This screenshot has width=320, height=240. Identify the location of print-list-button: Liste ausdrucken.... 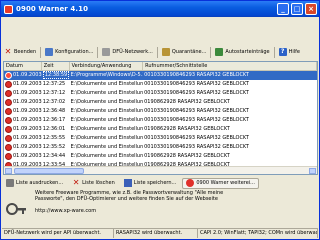
(34, 183).